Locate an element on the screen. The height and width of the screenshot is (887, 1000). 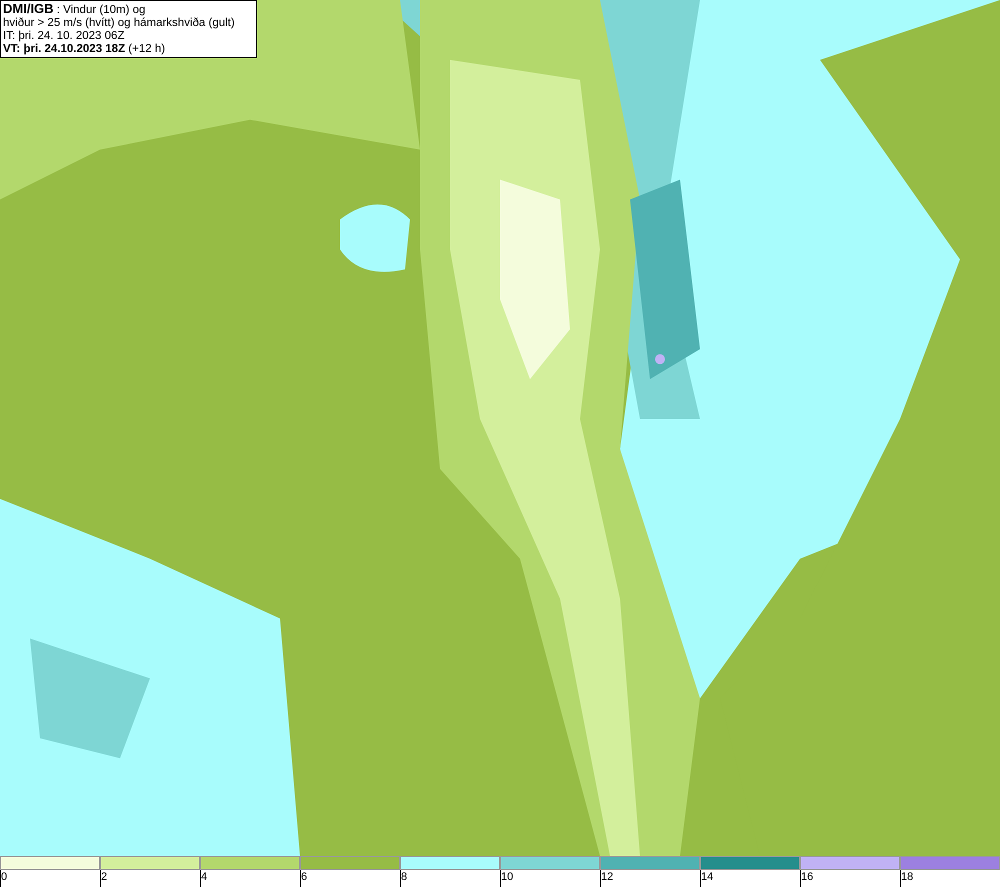
valid-time: VT: þri. 24.10.2023 18Z (+12 h) is located at coordinates (84, 49).